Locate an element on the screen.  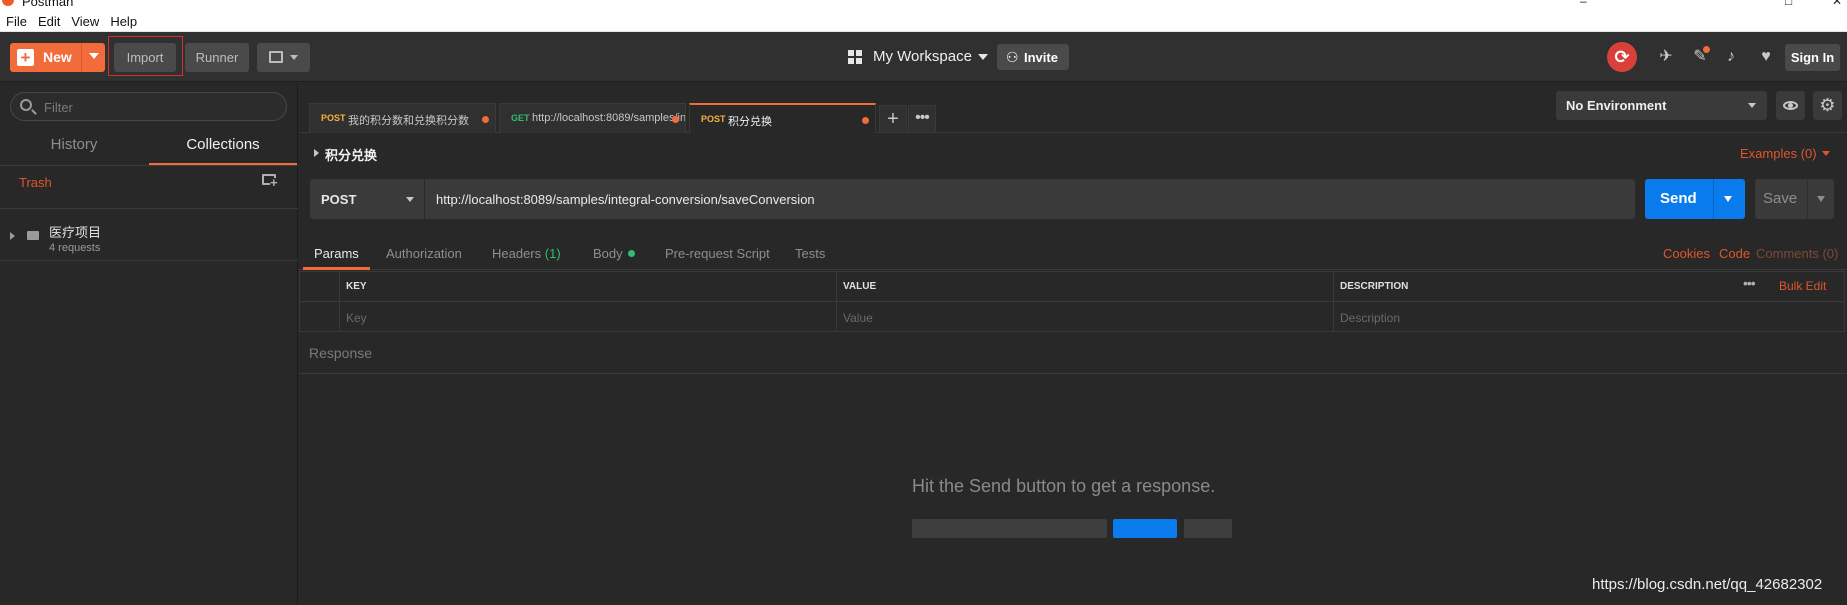
more-options-icon: ••• is located at coordinates (1749, 283).